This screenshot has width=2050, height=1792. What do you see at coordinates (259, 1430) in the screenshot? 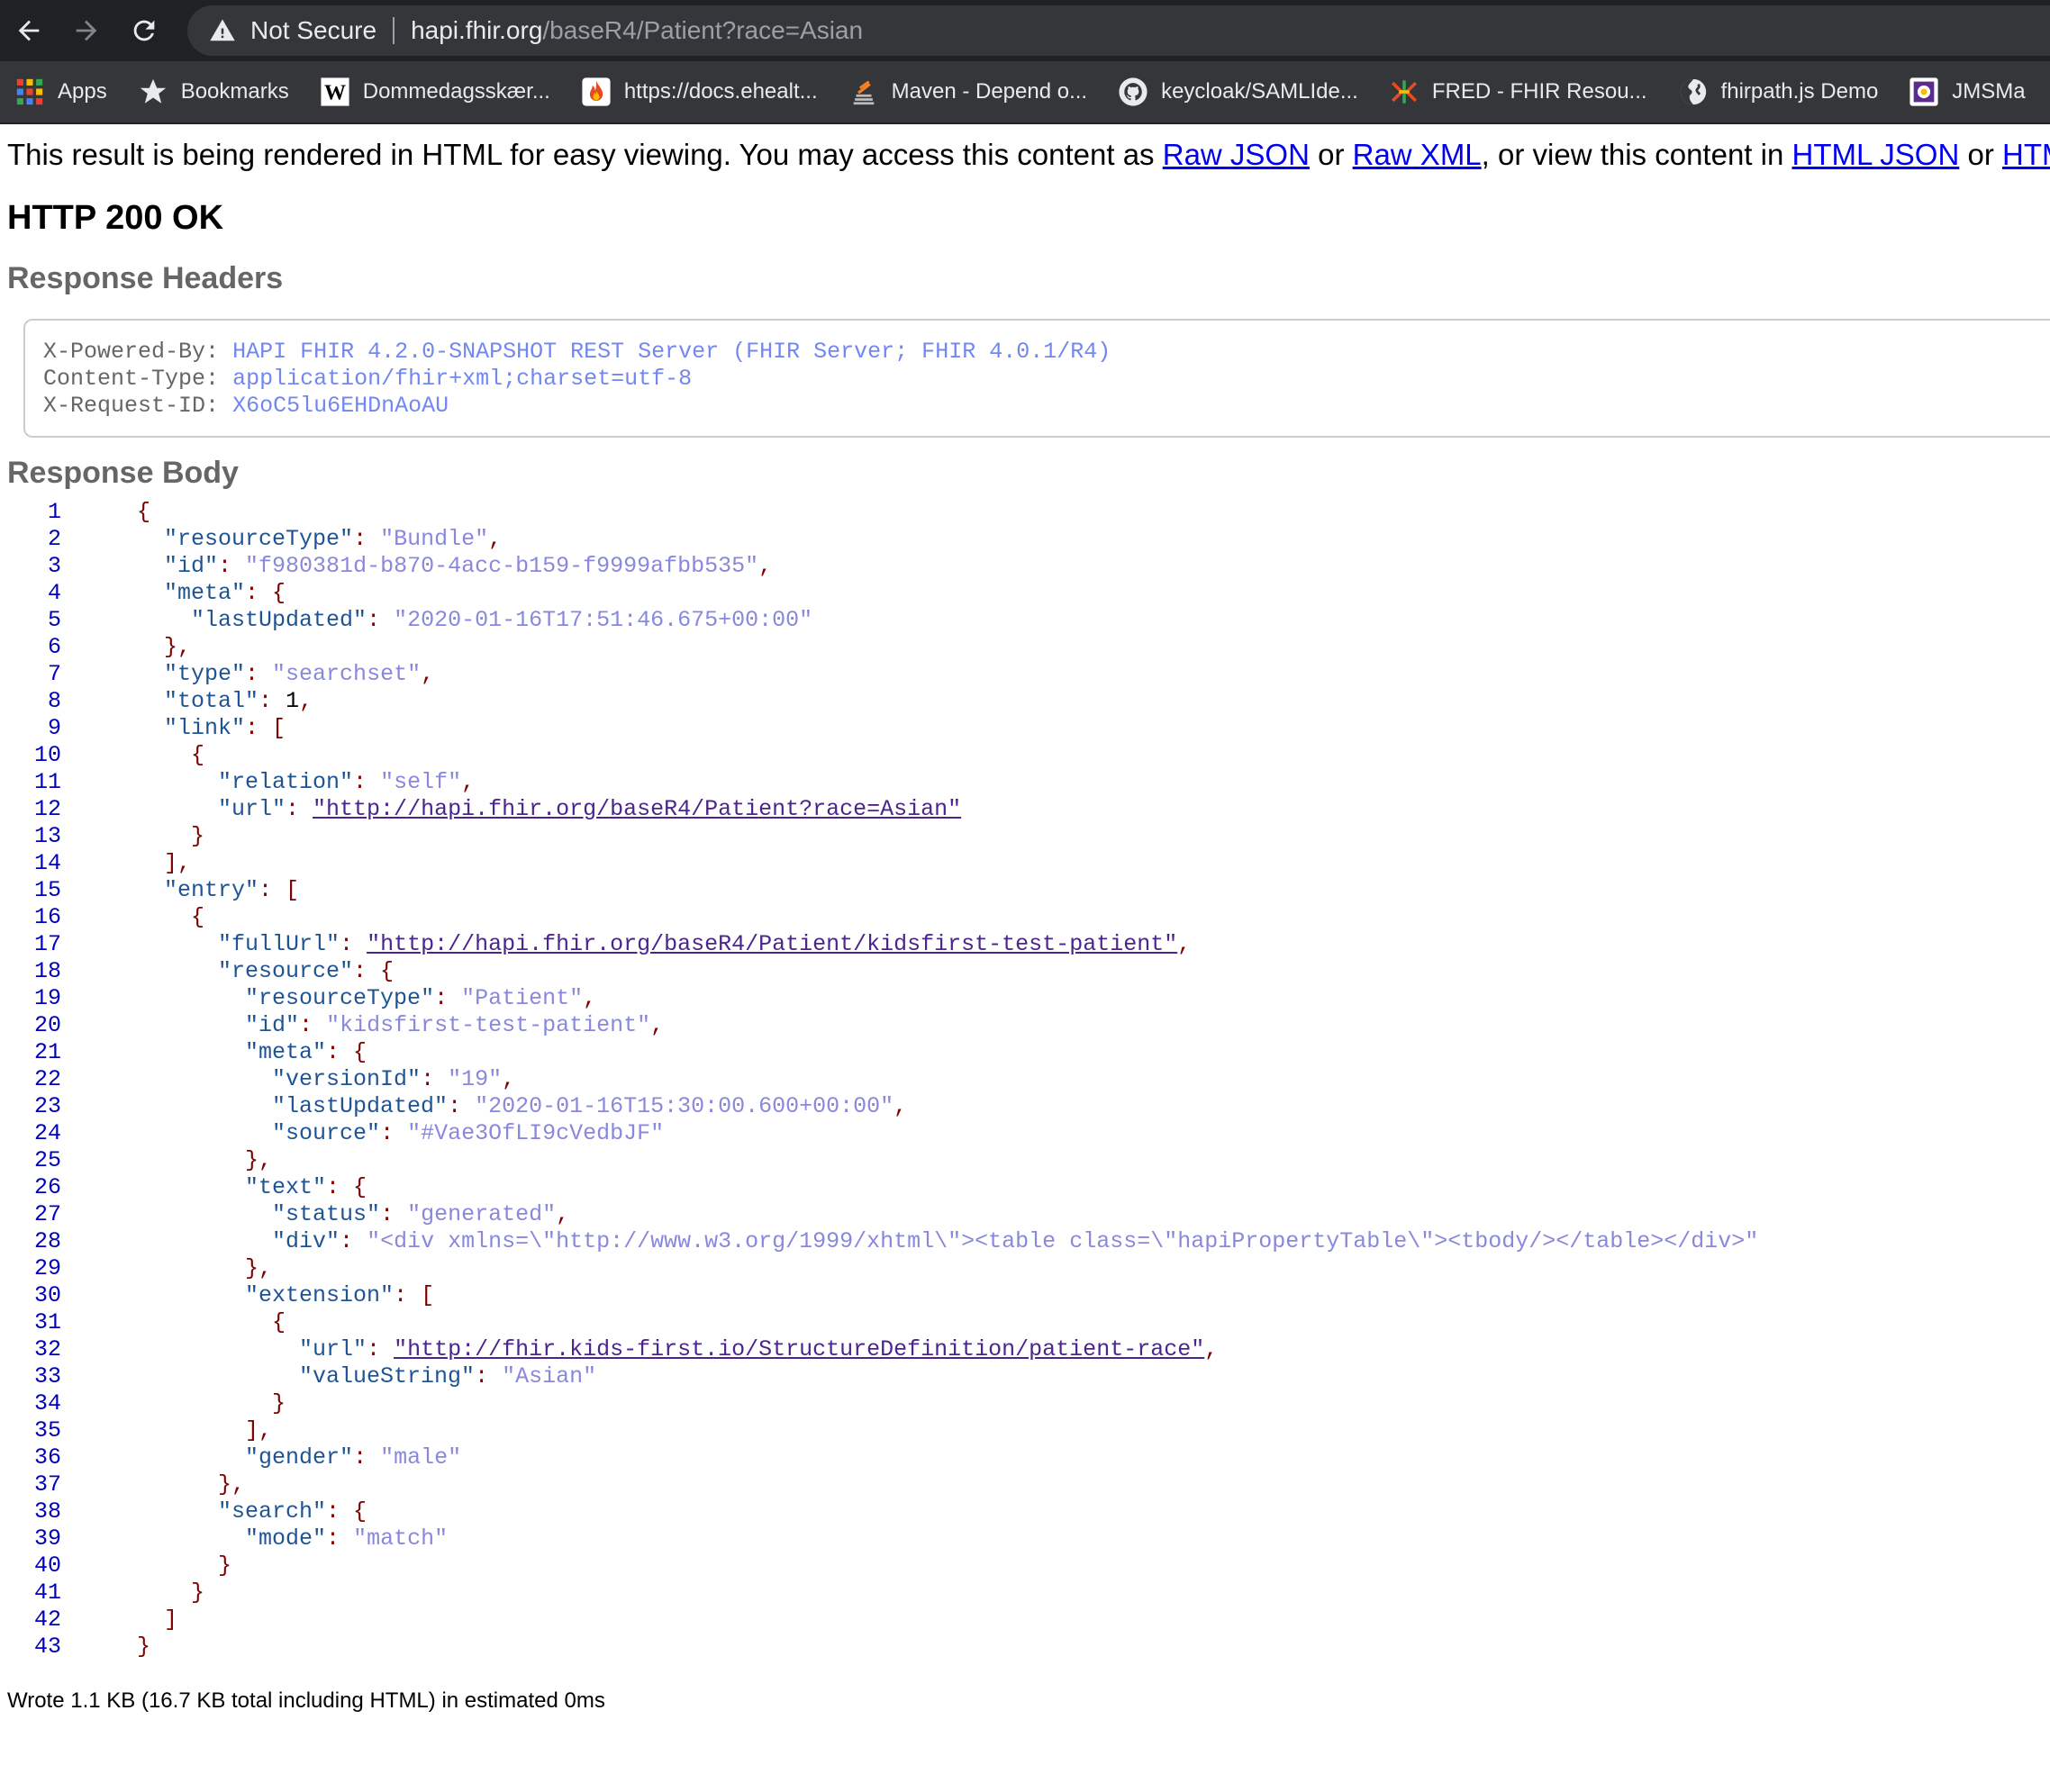
I see `json-punctuation: ],` at bounding box center [259, 1430].